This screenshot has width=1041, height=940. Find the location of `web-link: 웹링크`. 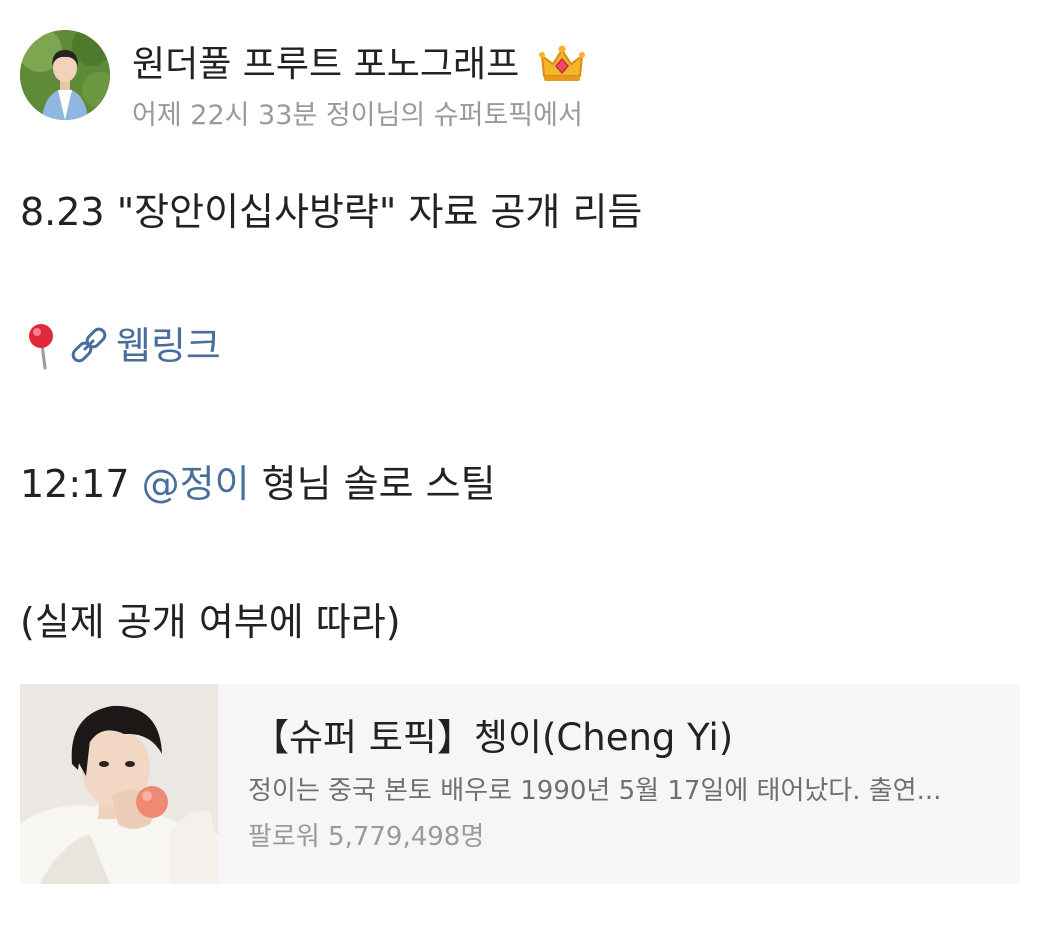

web-link: 웹링크 is located at coordinates (120, 346).